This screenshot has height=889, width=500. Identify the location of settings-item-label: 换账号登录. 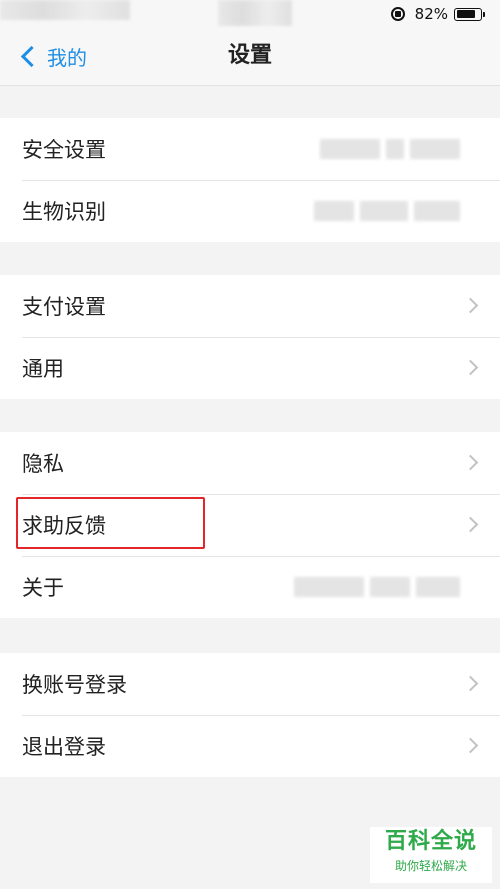
(74, 685).